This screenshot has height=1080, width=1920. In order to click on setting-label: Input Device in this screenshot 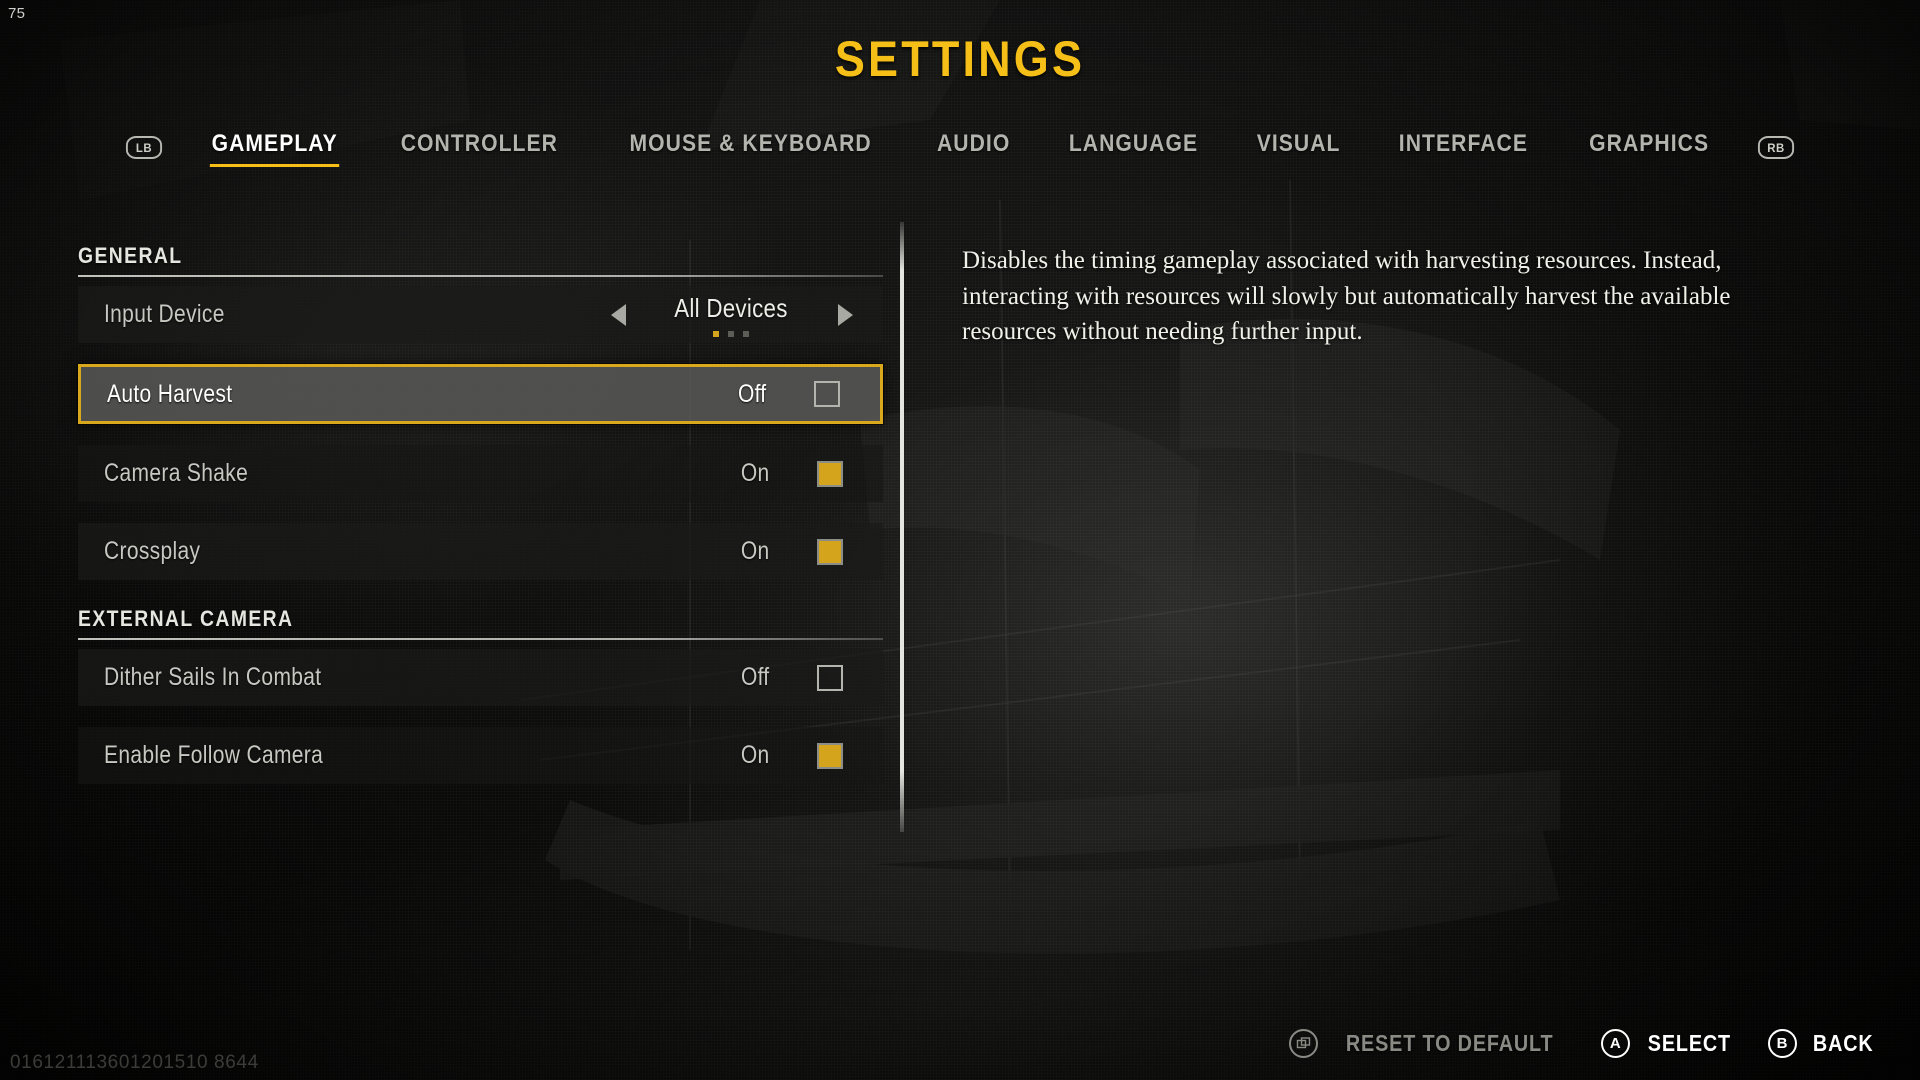, I will do `click(164, 314)`.